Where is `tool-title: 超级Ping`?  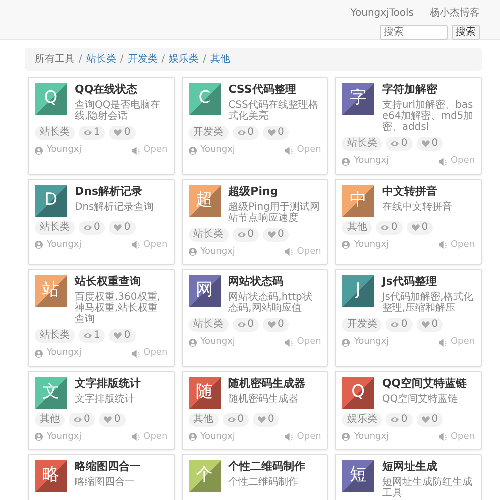 tool-title: 超级Ping is located at coordinates (275, 191).